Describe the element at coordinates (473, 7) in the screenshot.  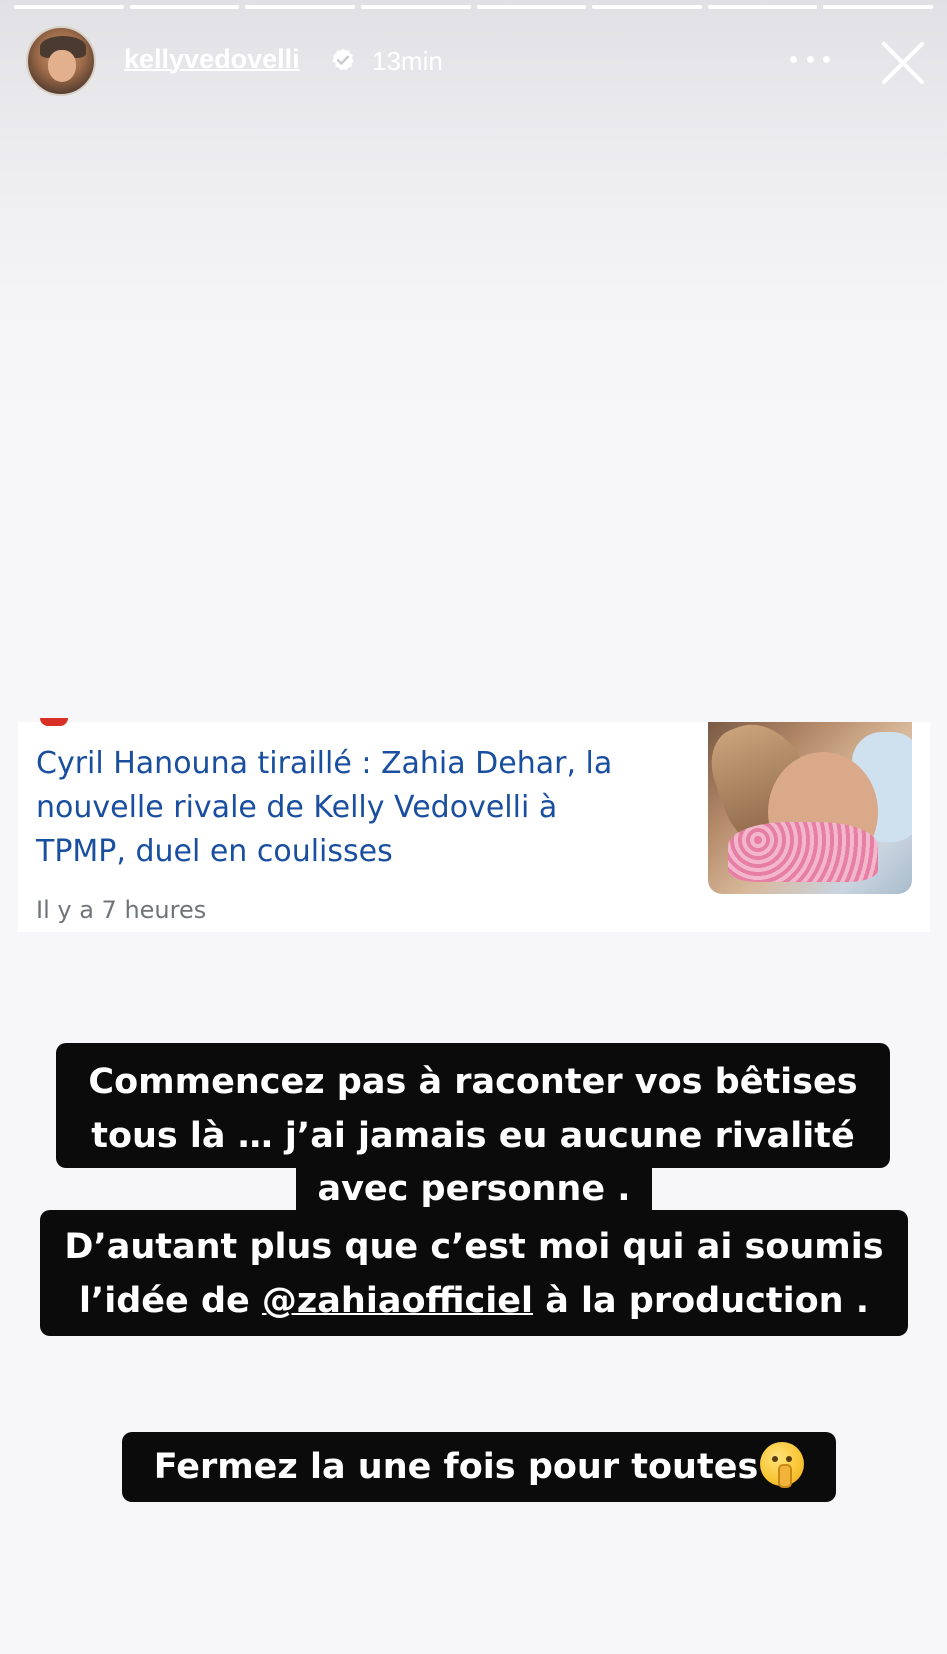
I see `story-progress-bar` at that location.